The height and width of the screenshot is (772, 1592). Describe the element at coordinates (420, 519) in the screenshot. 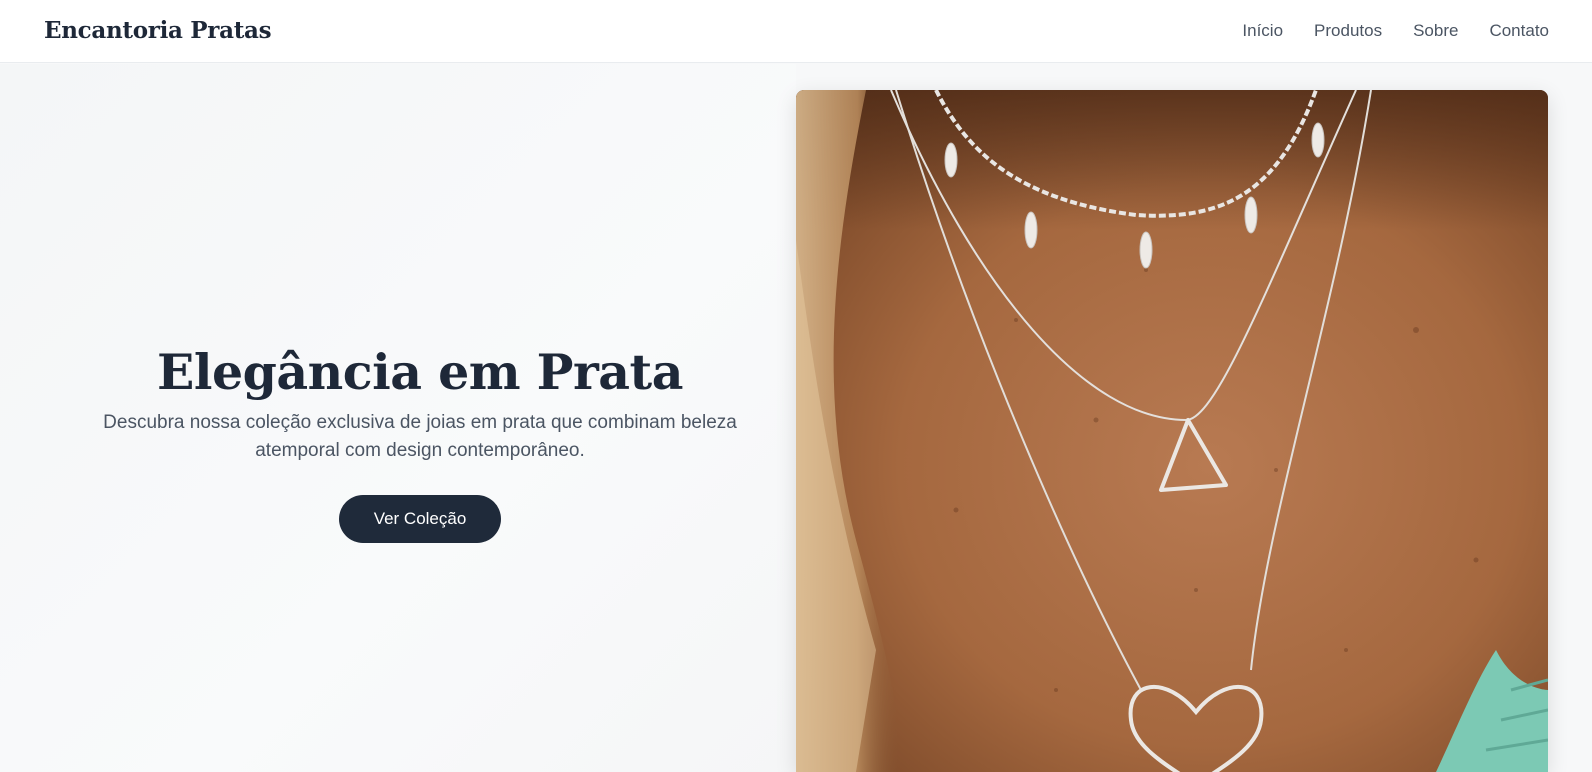

I see `view-collection-button: Ver Coleção` at that location.